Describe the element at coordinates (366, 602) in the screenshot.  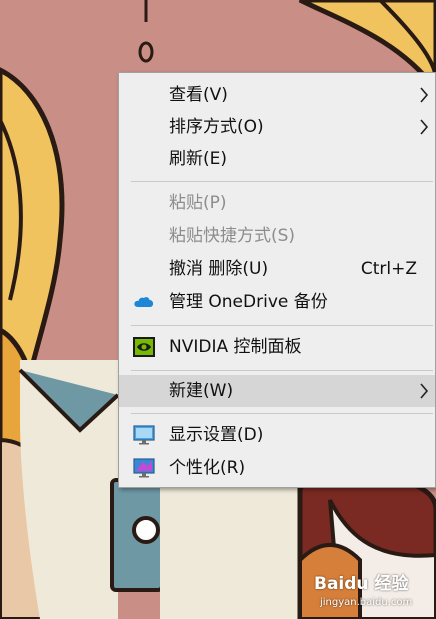
I see `watermark-url: jingyan.baidu.com` at that location.